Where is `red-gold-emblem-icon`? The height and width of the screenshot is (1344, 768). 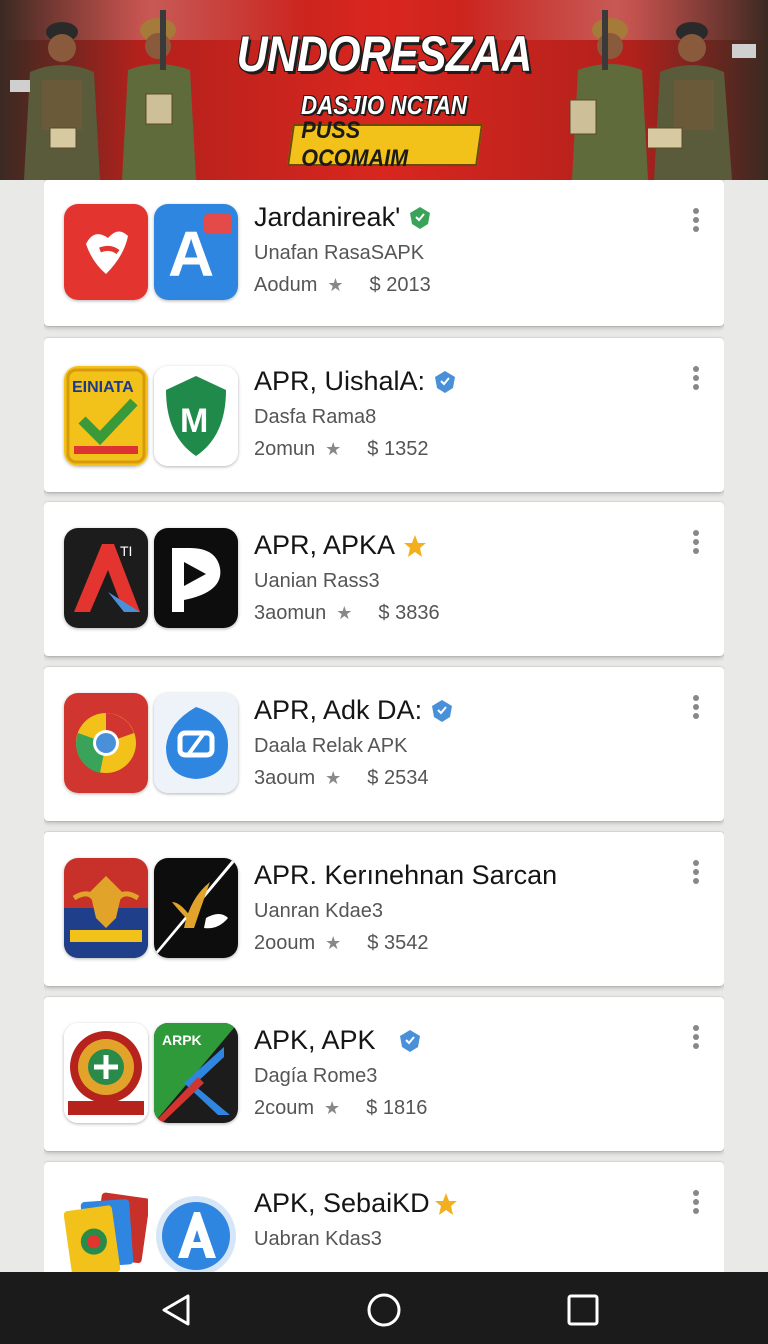
red-gold-emblem-icon is located at coordinates (106, 1073).